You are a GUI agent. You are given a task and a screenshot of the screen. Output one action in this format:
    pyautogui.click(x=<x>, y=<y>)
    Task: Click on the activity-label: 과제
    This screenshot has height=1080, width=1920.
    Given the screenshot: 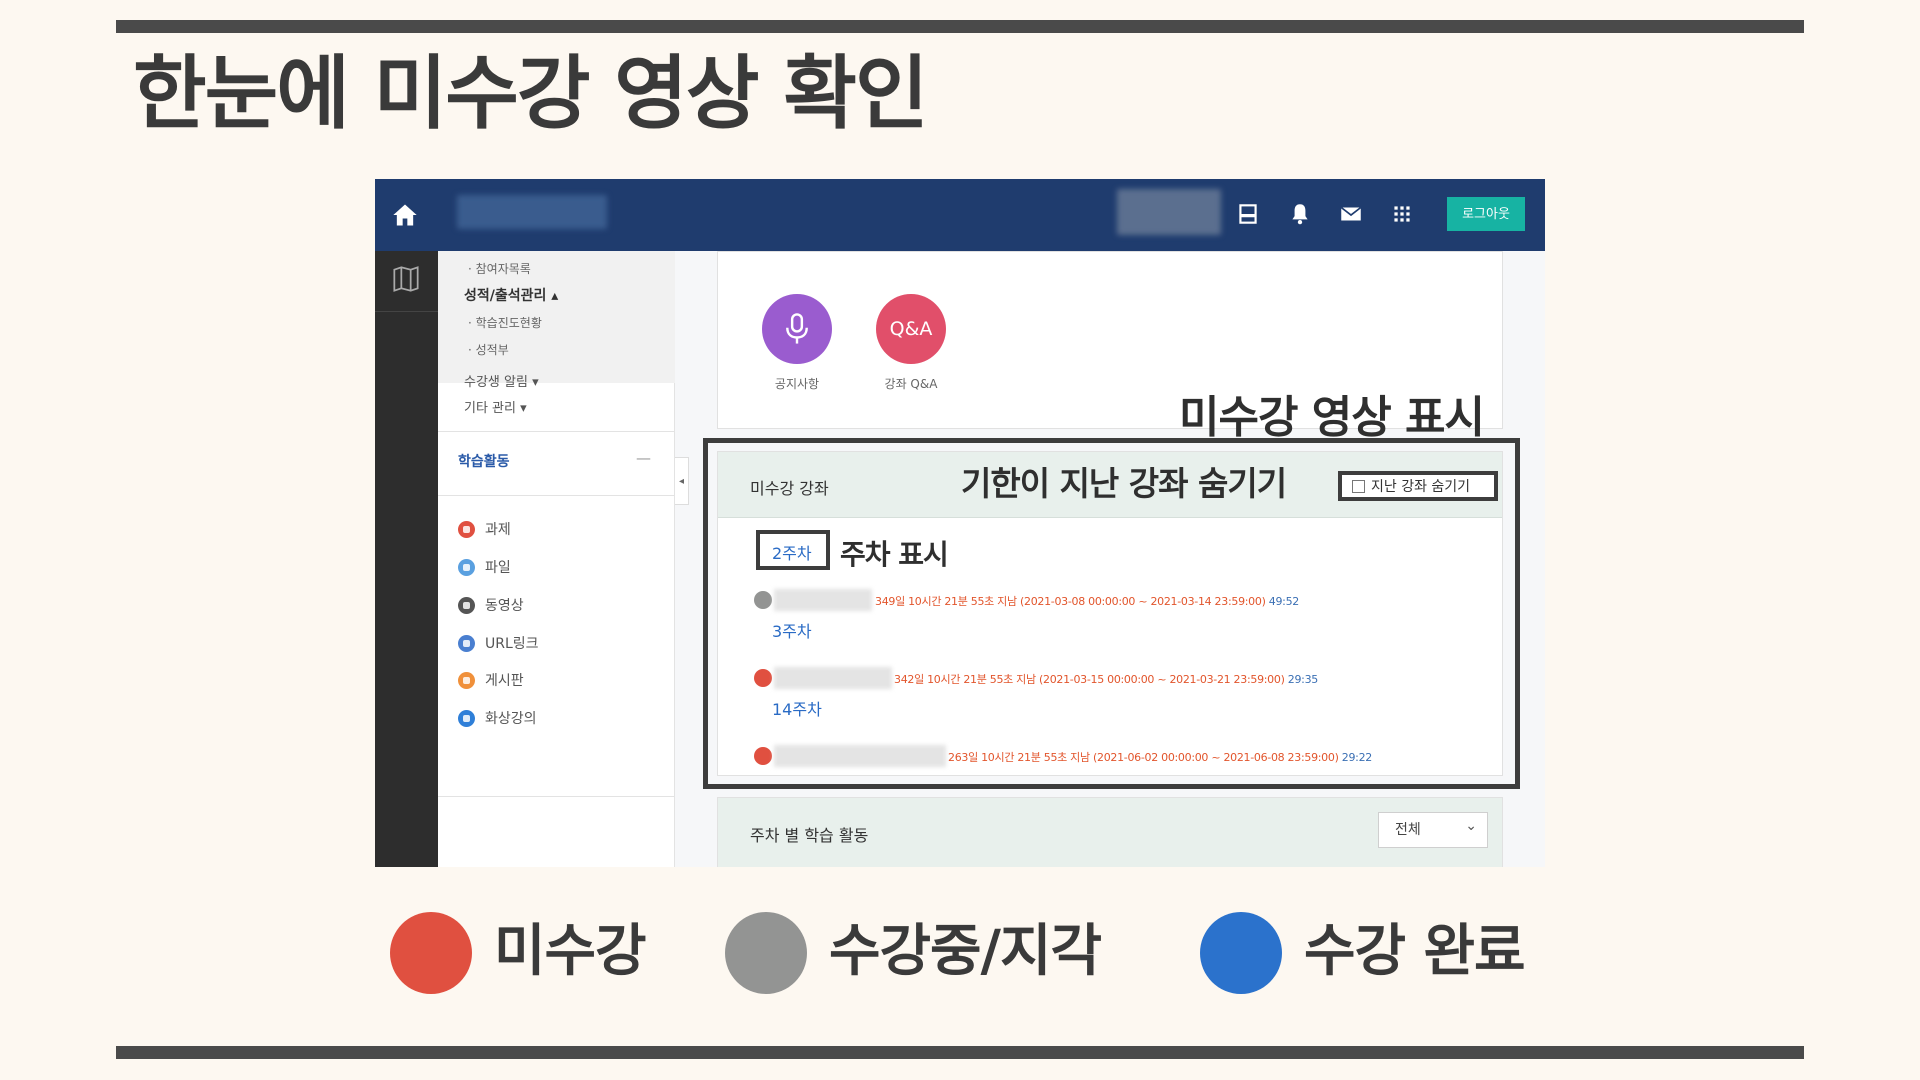 What is the action you would take?
    pyautogui.click(x=498, y=530)
    